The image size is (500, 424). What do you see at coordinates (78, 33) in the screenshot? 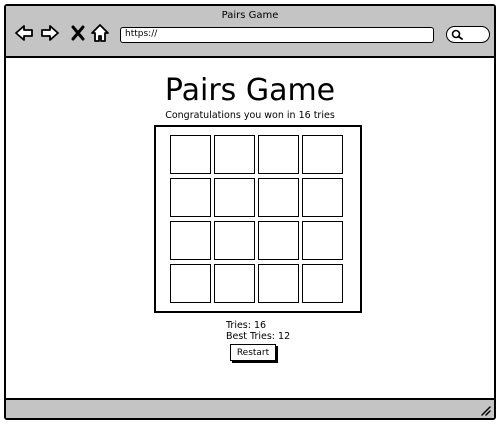
I see `close-icon` at bounding box center [78, 33].